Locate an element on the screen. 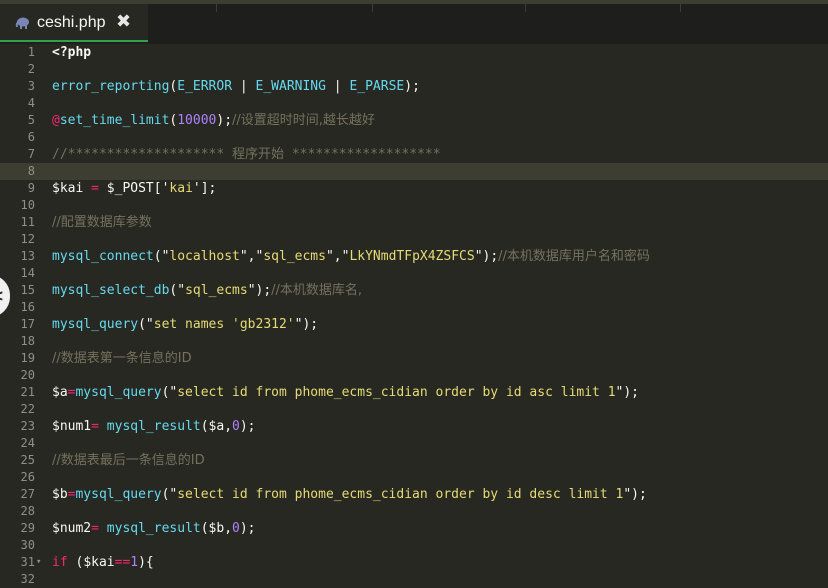  line-number: 27 is located at coordinates (27, 494).